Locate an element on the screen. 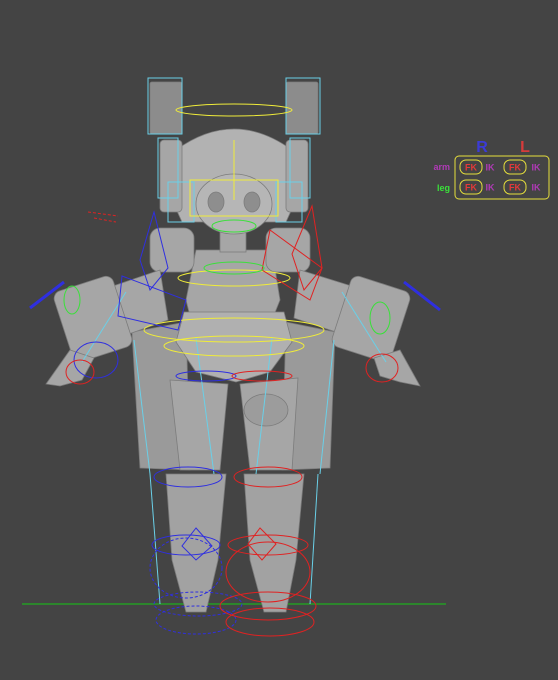 The height and width of the screenshot is (680, 558). helmet-side-right is located at coordinates (171, 176).